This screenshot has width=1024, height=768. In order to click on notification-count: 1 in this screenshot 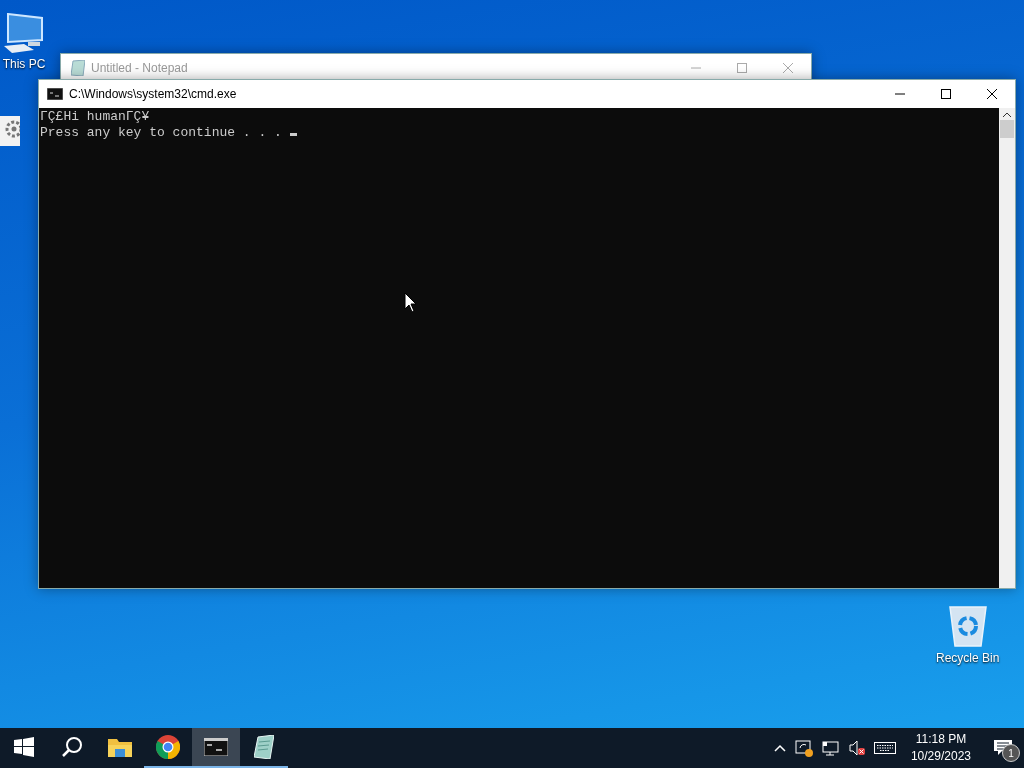, I will do `click(1011, 753)`.